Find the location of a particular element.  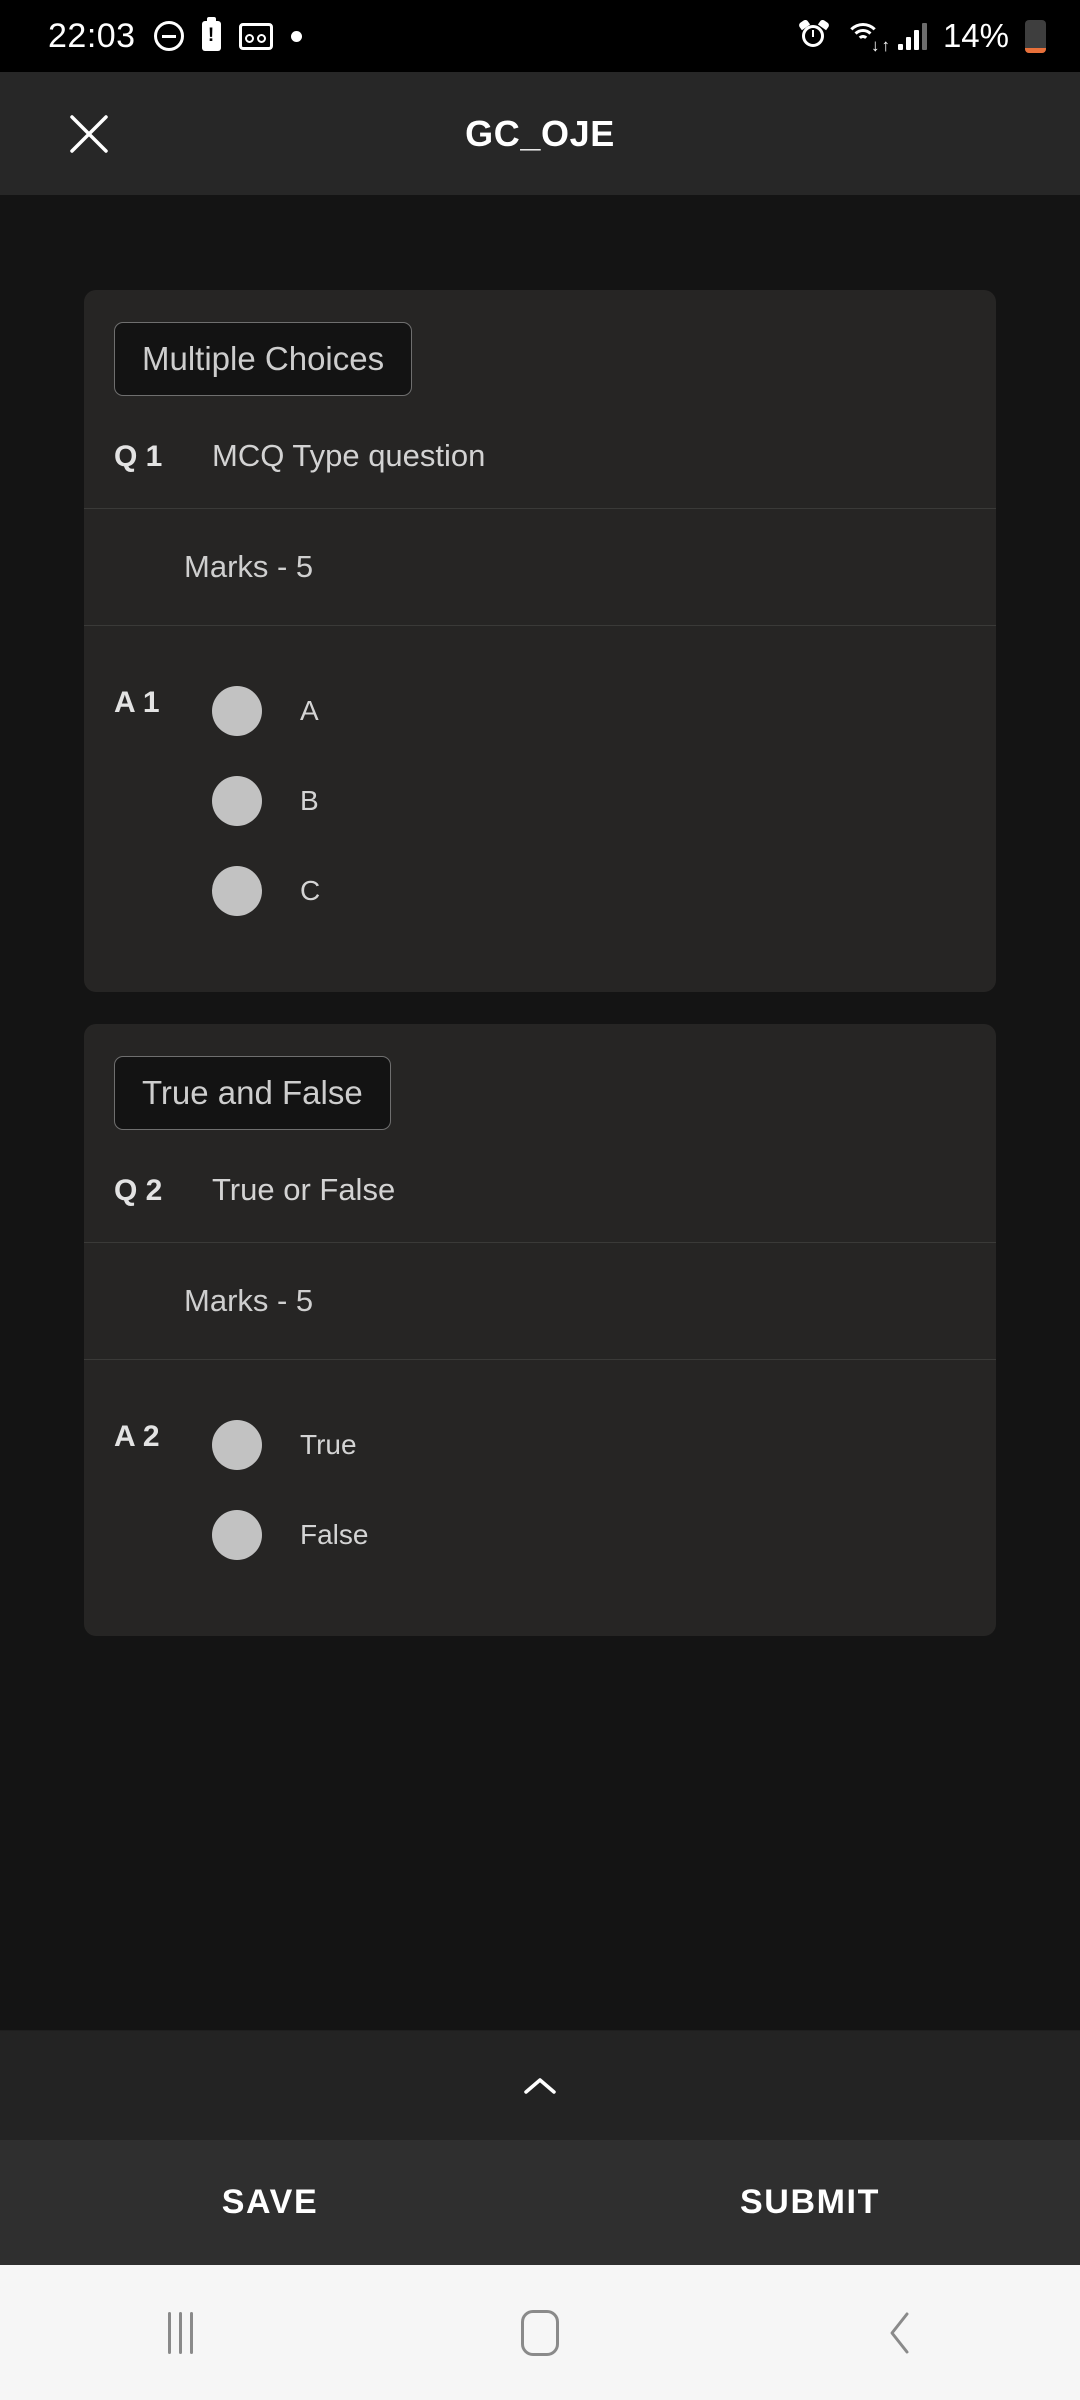

app-bar: GC_OJE is located at coordinates (540, 133).